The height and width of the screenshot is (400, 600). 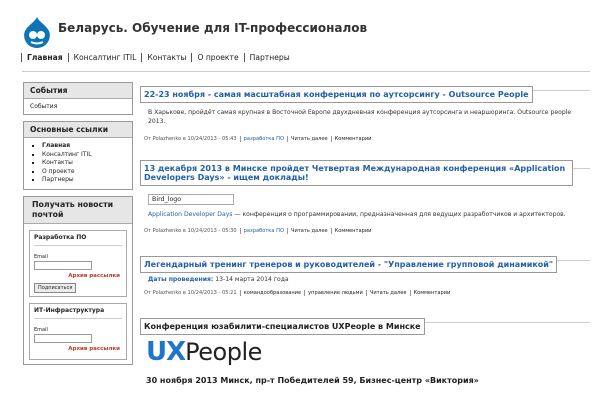 I want to click on post-body: Даты проведения: 13-14 марта 2014 года, so click(x=365, y=278).